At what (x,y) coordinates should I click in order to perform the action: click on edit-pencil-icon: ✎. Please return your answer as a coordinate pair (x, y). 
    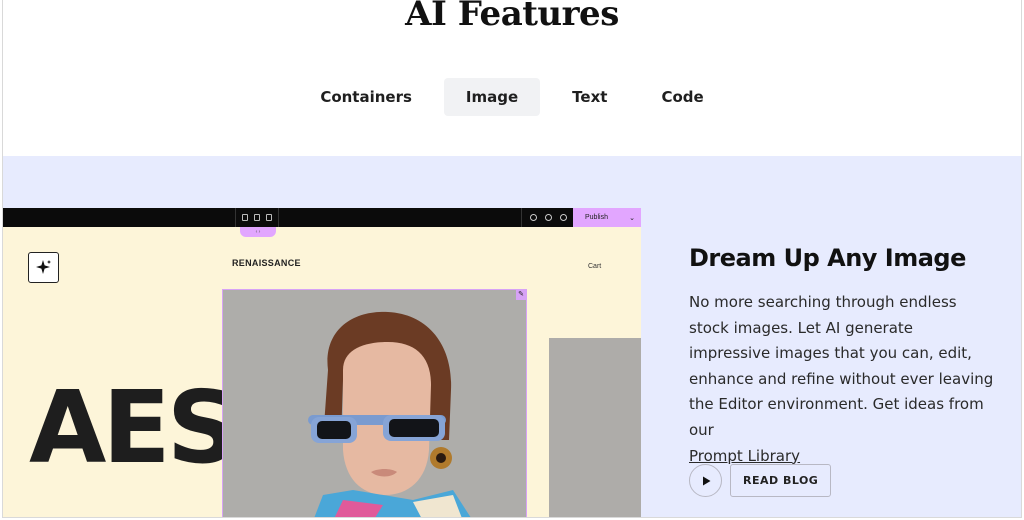
    Looking at the image, I should click on (521, 295).